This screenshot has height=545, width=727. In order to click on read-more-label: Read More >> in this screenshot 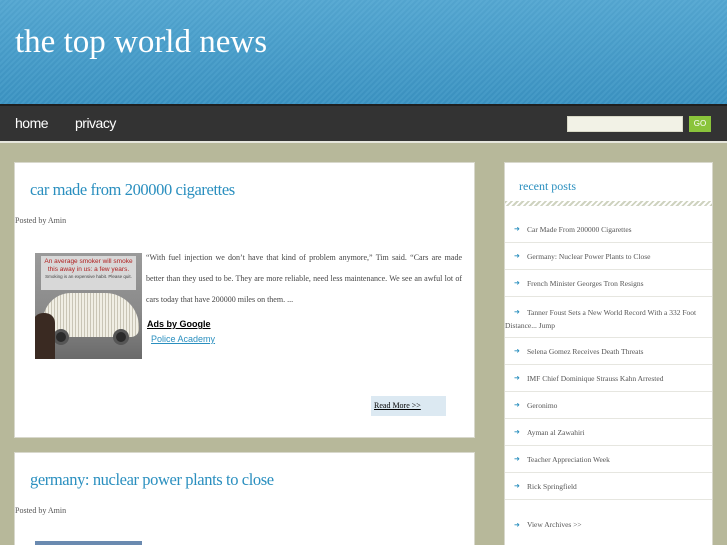, I will do `click(397, 405)`.